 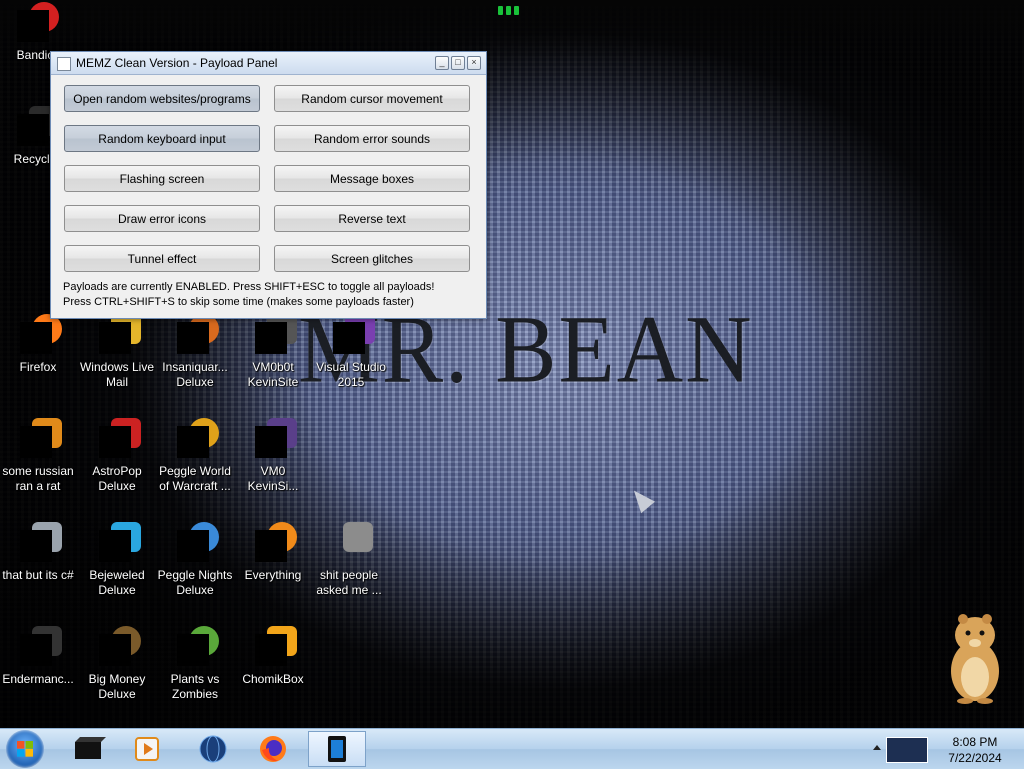 I want to click on media-center-icon, so click(x=90, y=748).